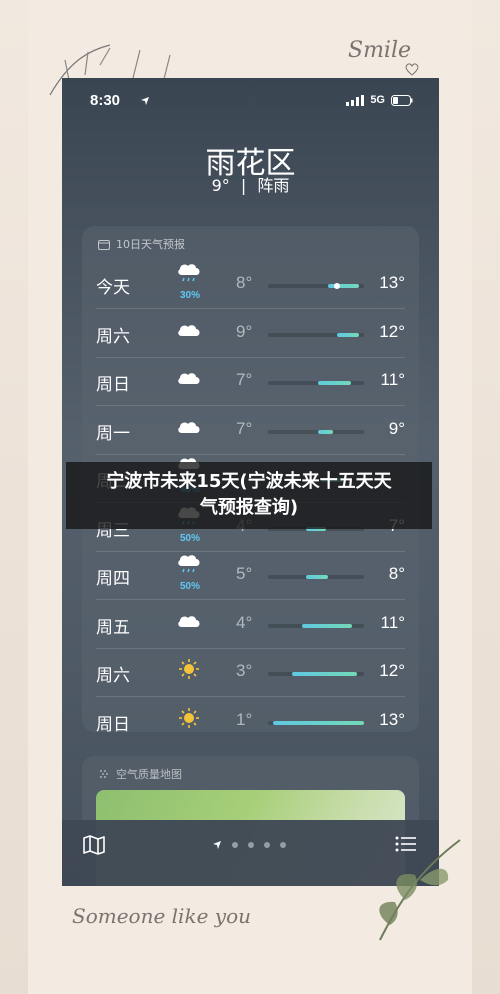 Image resolution: width=500 pixels, height=994 pixels. I want to click on status-bar: 8:30 5G, so click(250, 103).